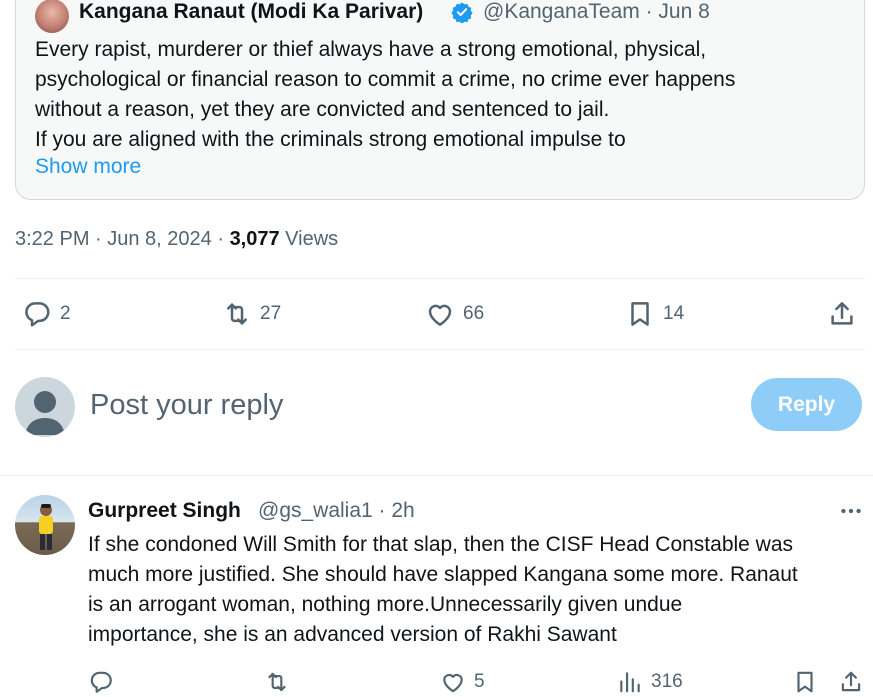 The height and width of the screenshot is (697, 873). What do you see at coordinates (650, 682) in the screenshot?
I see `reply-views-button: 316` at bounding box center [650, 682].